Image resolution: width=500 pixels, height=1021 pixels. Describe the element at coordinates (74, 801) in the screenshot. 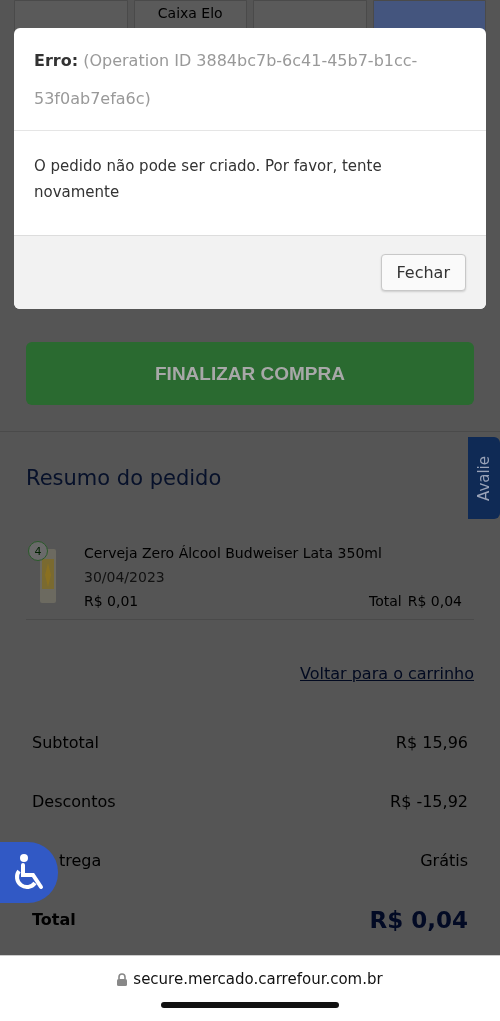

I see `summary-label: Descontos` at that location.